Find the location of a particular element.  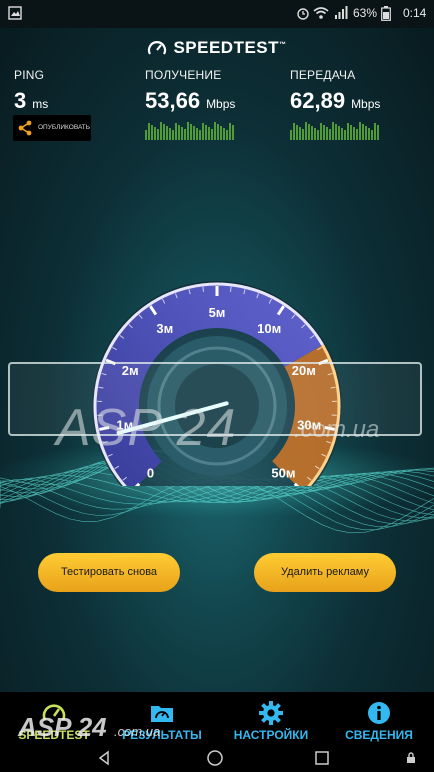

clock: 0:14 is located at coordinates (415, 13).